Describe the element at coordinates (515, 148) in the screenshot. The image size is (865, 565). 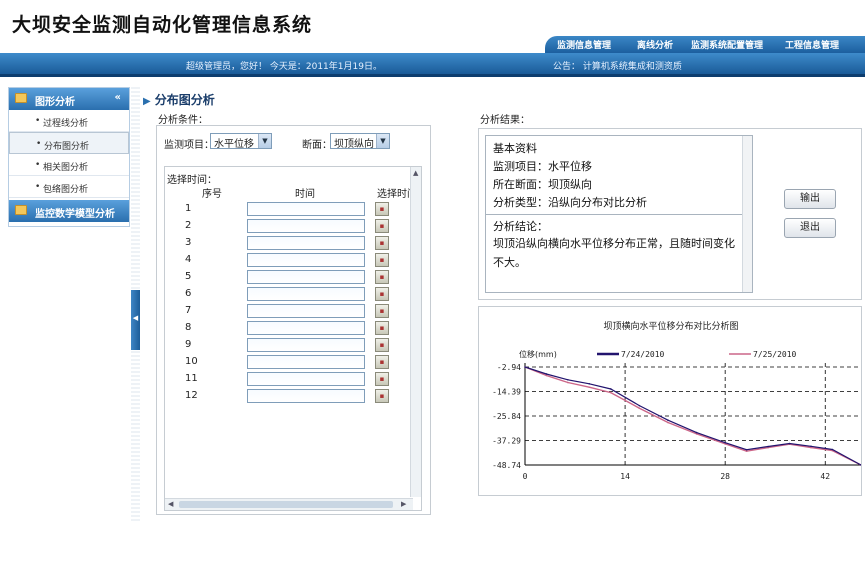
I see `basic-info-title: 基本资料` at that location.